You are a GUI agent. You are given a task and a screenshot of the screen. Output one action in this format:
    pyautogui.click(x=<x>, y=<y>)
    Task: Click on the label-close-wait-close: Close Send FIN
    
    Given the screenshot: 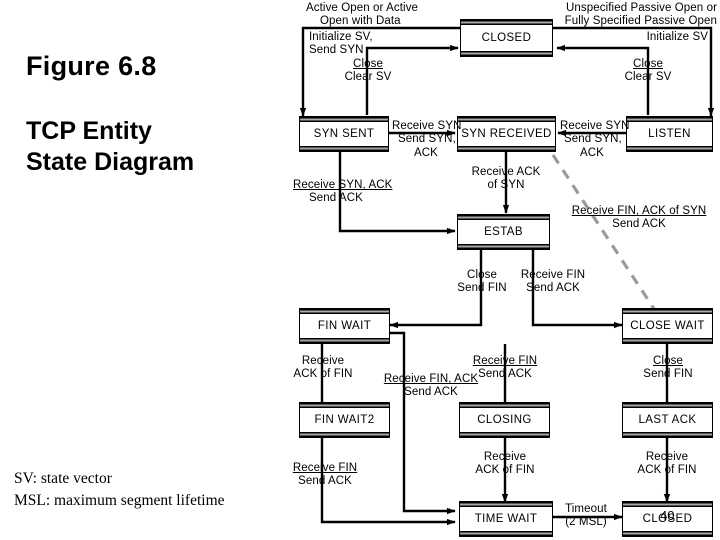 What is the action you would take?
    pyautogui.click(x=668, y=368)
    